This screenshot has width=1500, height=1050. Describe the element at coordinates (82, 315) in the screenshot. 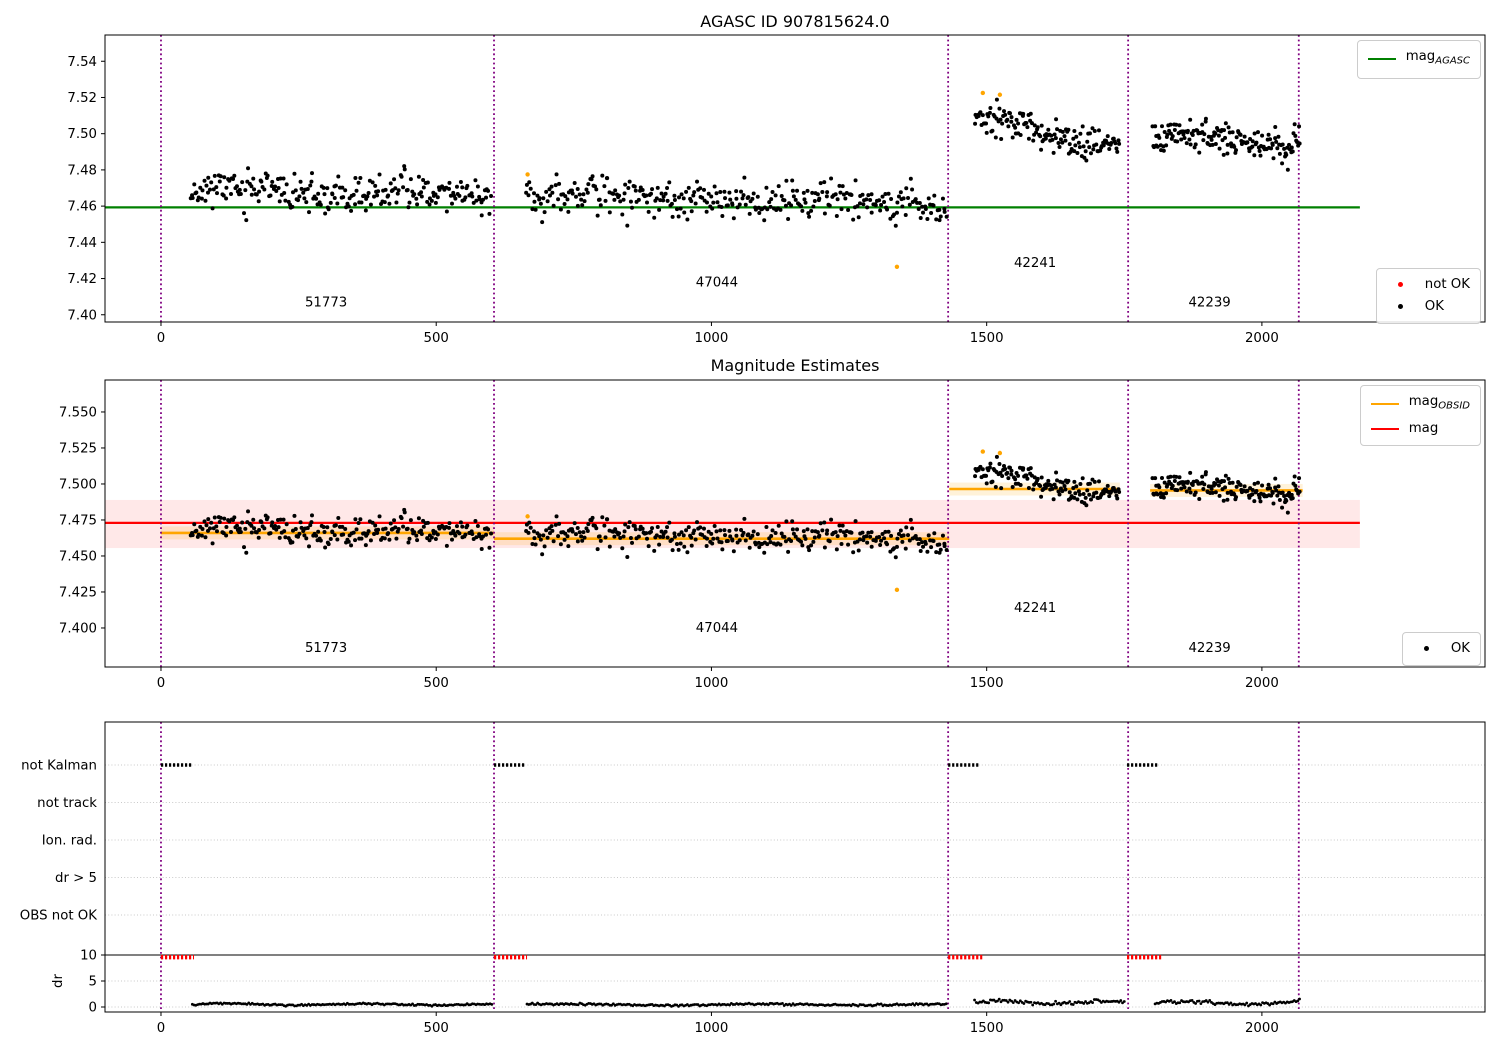

I see `y-tick-label: 7.40` at that location.